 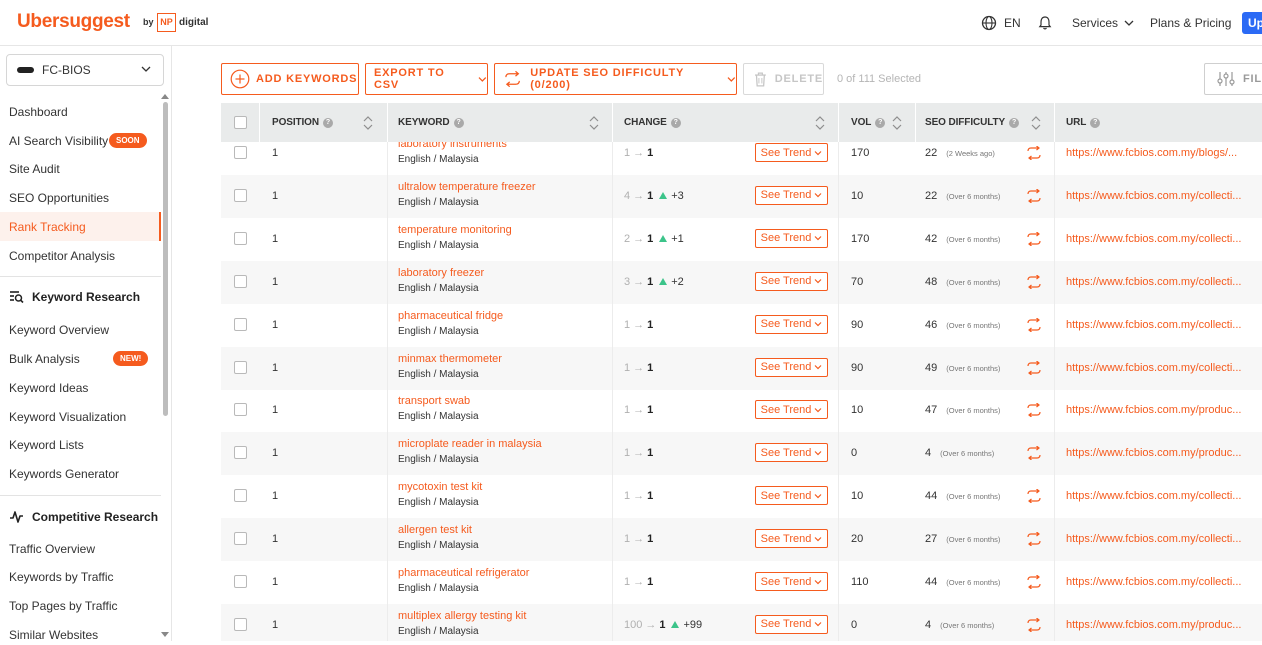 I want to click on seo-difficulty-header: SEO DIFFICULTY ?, so click(x=972, y=122).